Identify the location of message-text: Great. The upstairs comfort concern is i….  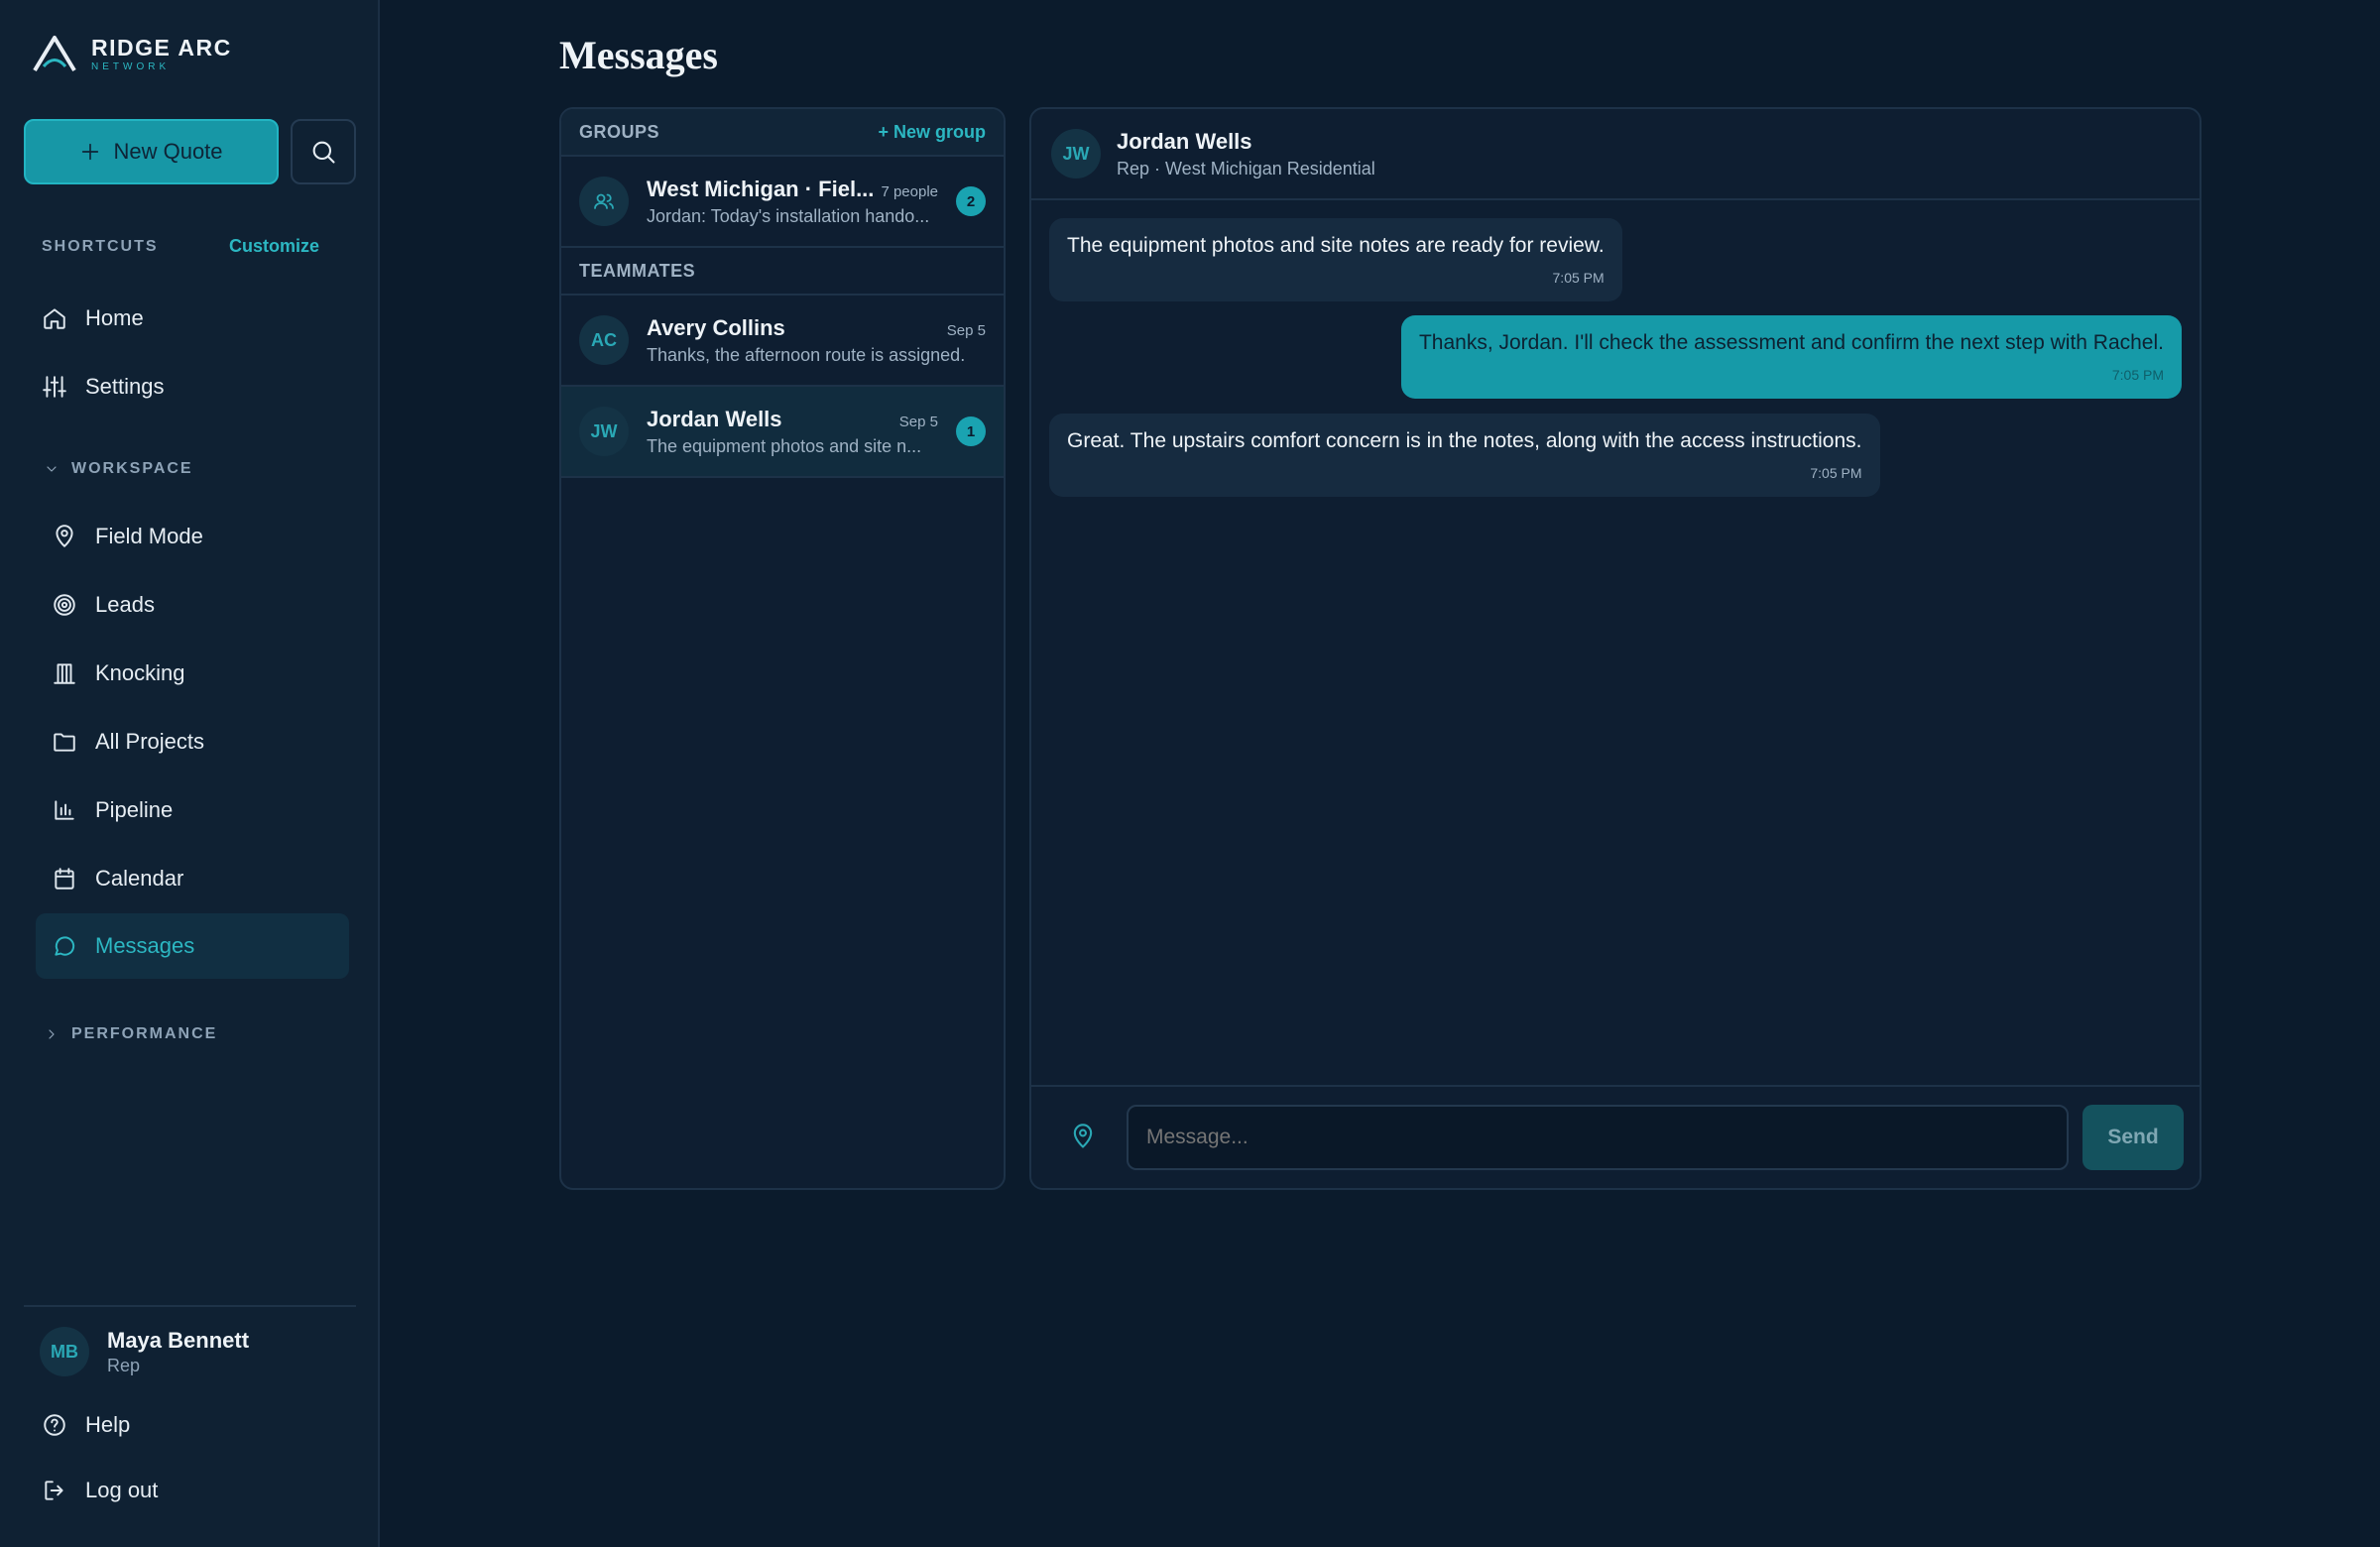
(1464, 440).